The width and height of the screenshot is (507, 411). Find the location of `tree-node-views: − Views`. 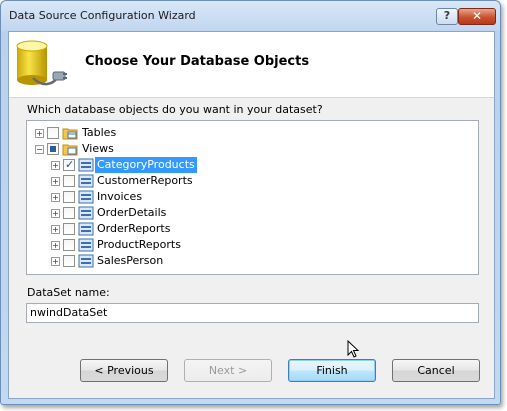

tree-node-views: − Views is located at coordinates (247, 149).